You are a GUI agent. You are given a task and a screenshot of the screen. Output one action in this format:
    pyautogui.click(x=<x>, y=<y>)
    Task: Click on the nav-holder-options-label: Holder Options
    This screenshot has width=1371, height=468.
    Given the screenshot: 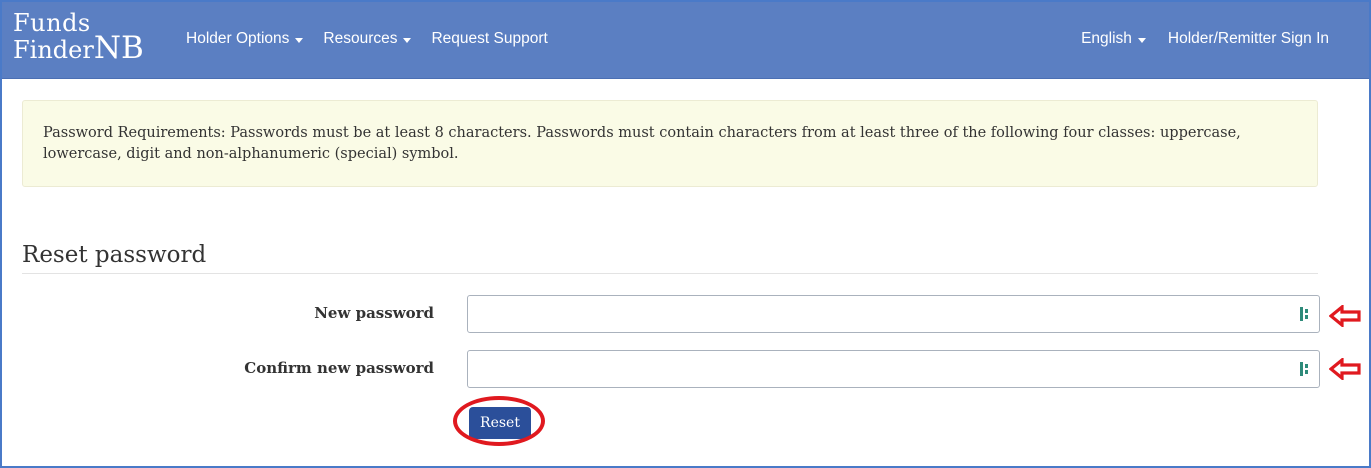 What is the action you would take?
    pyautogui.click(x=238, y=38)
    